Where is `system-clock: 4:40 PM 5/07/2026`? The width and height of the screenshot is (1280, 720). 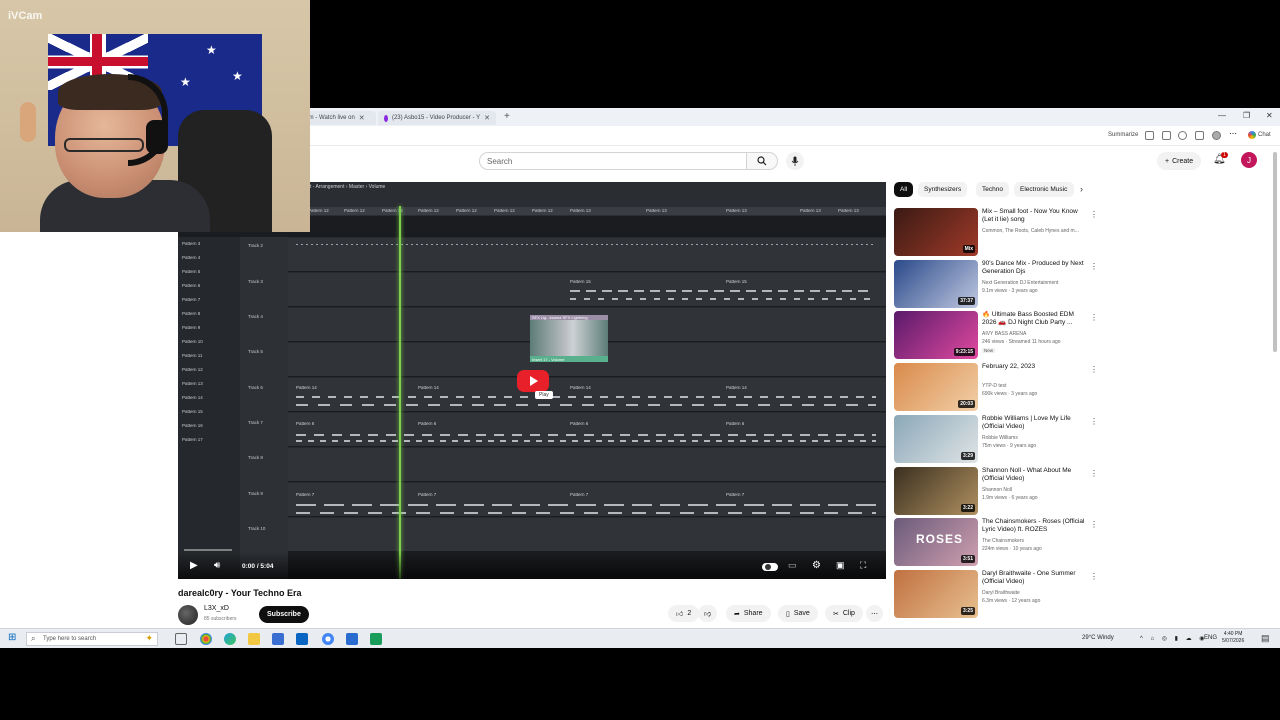 system-clock: 4:40 PM 5/07/2026 is located at coordinates (1233, 638).